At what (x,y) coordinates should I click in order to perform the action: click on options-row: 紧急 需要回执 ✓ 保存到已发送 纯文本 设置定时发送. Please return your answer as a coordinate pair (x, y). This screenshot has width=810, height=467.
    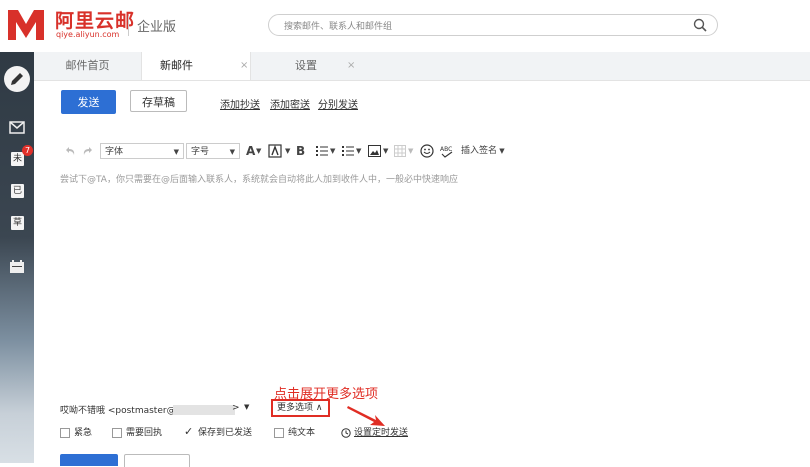
    Looking at the image, I should click on (260, 434).